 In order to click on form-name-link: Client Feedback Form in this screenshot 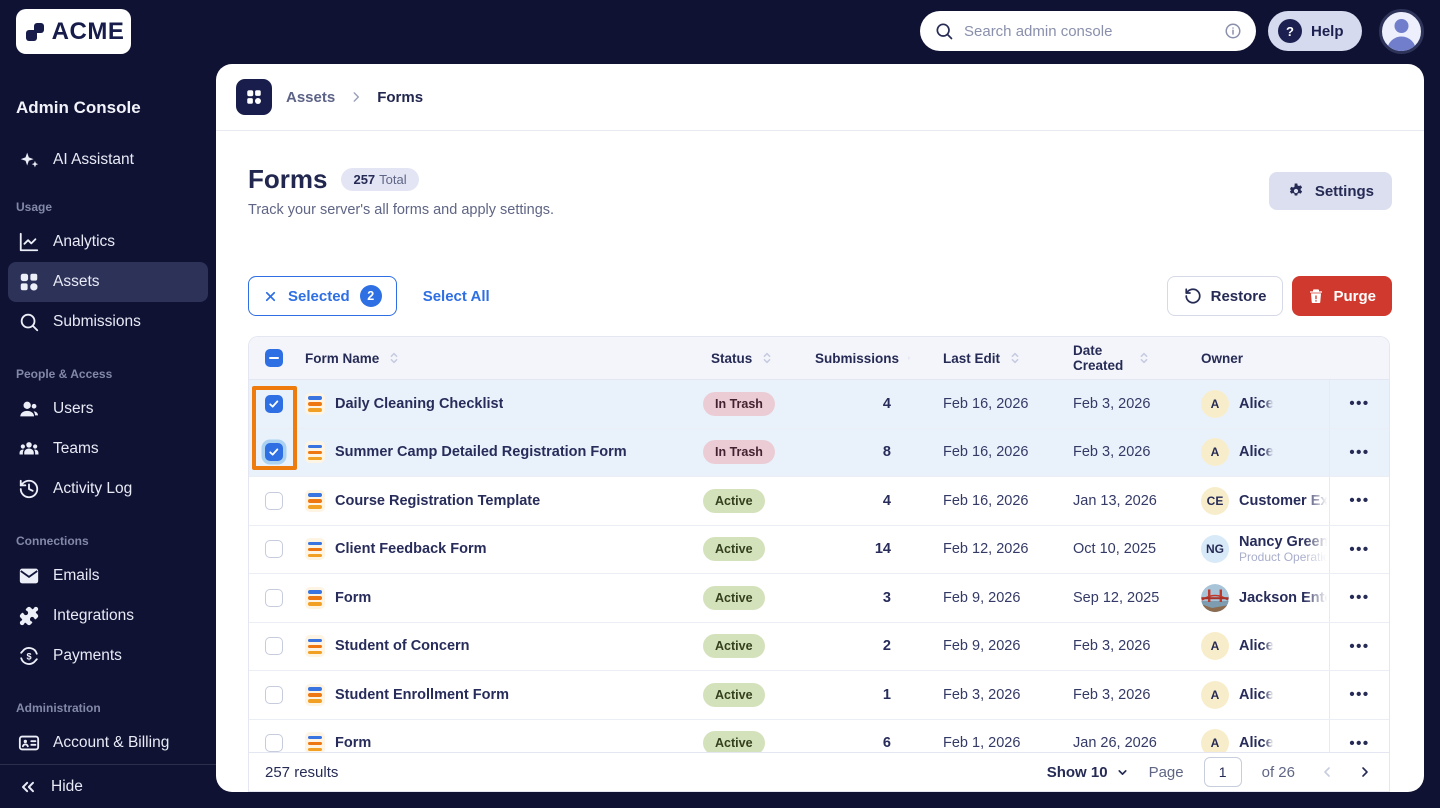, I will do `click(410, 549)`.